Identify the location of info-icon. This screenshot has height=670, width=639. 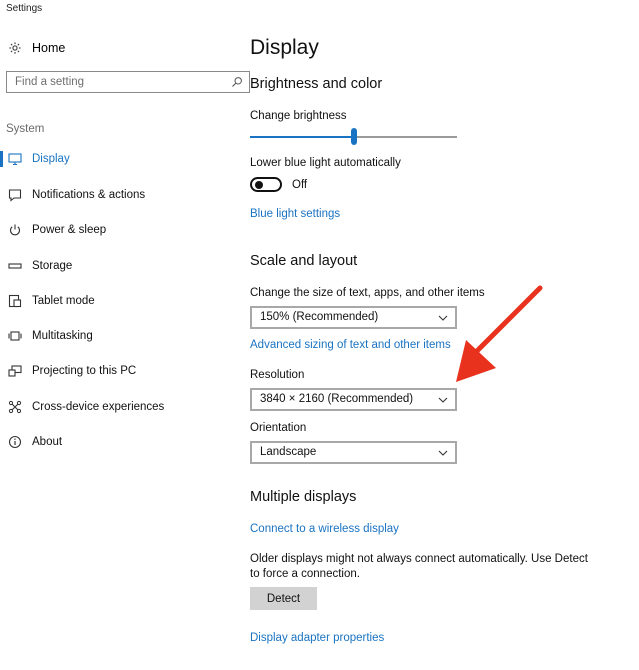
(15, 442).